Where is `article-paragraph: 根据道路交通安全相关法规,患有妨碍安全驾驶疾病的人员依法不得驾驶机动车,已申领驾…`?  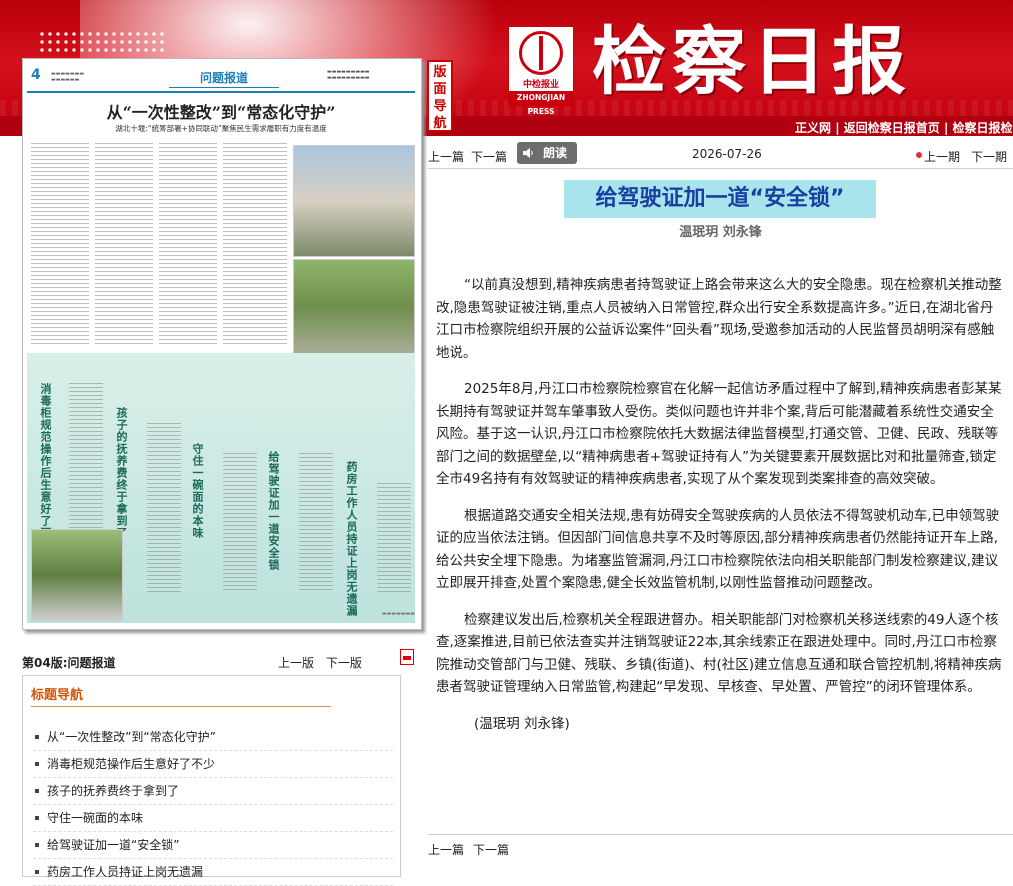 article-paragraph: 根据道路交通安全相关法规,患有妨碍安全驾驶疾病的人员依法不得驾驶机动车,已申领驾… is located at coordinates (718, 549).